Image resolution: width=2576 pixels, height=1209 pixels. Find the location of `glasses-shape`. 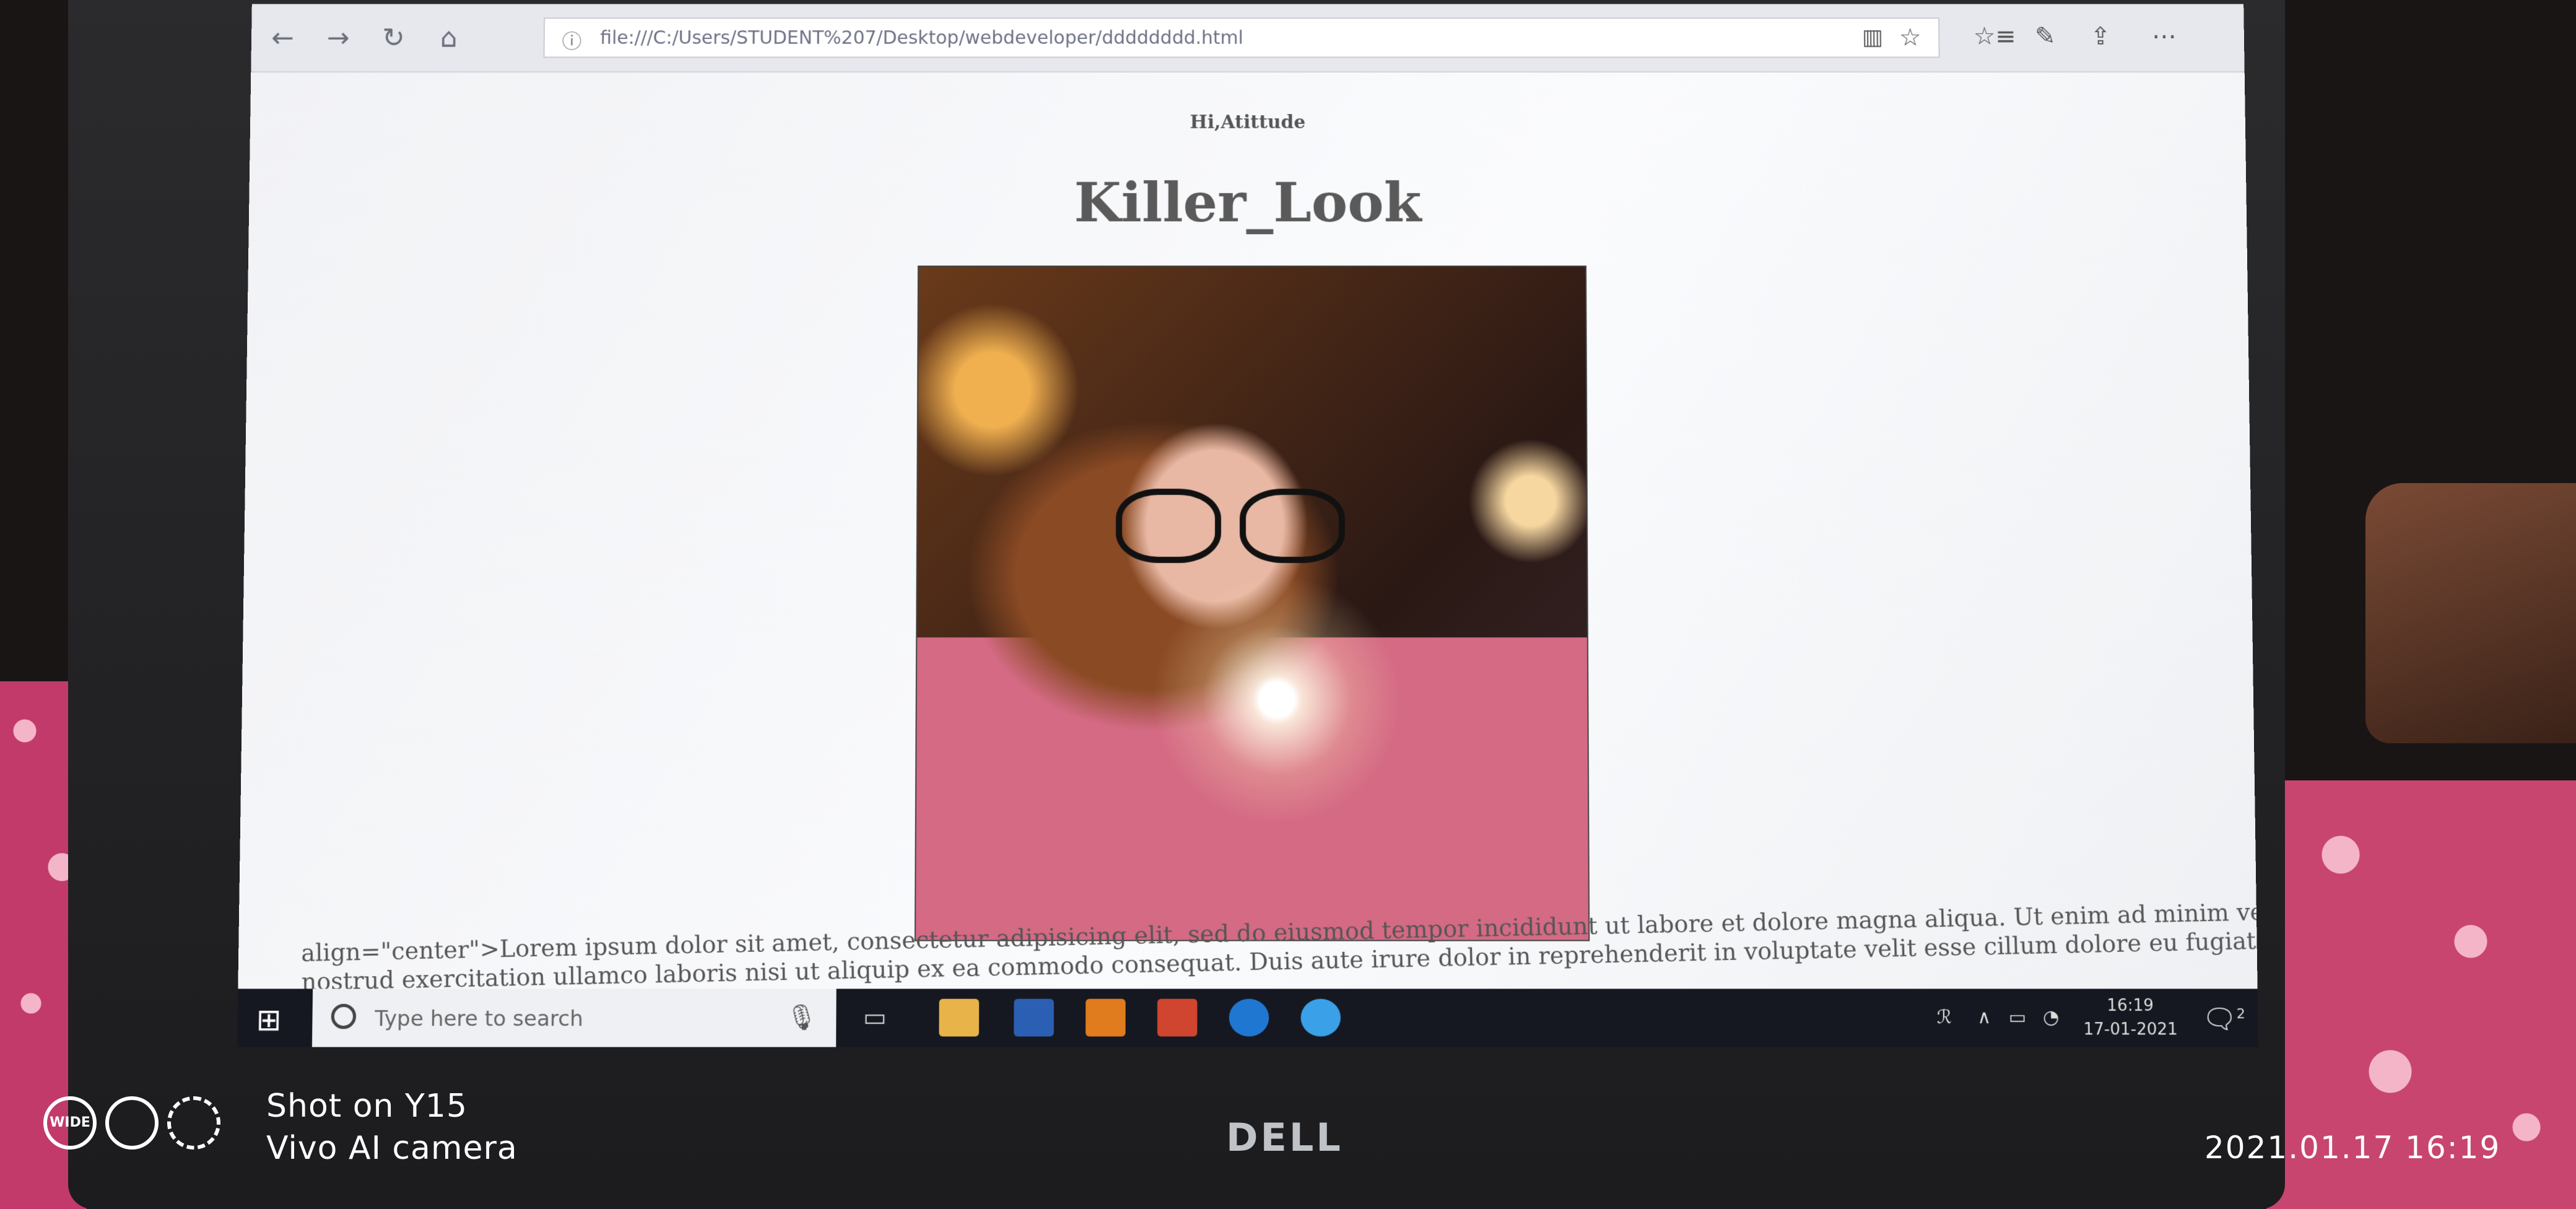

glasses-shape is located at coordinates (1233, 526).